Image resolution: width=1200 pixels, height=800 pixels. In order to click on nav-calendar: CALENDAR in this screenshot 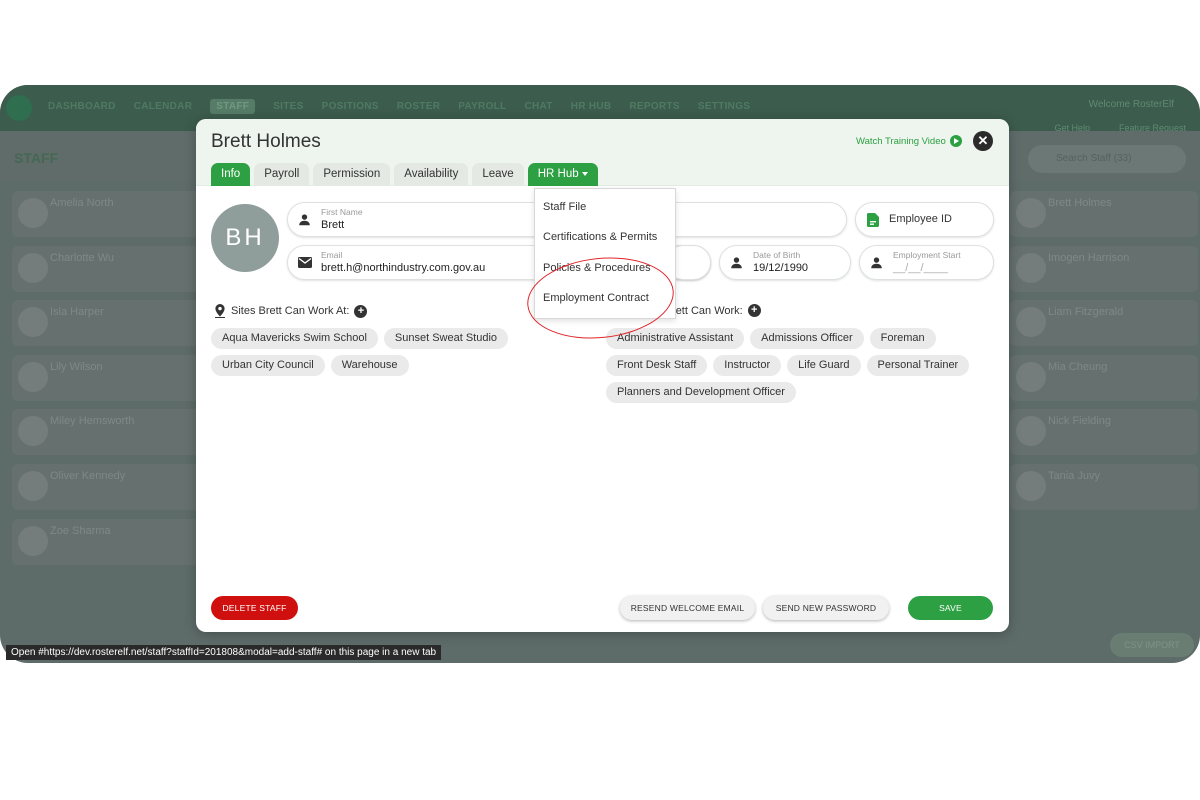, I will do `click(163, 107)`.